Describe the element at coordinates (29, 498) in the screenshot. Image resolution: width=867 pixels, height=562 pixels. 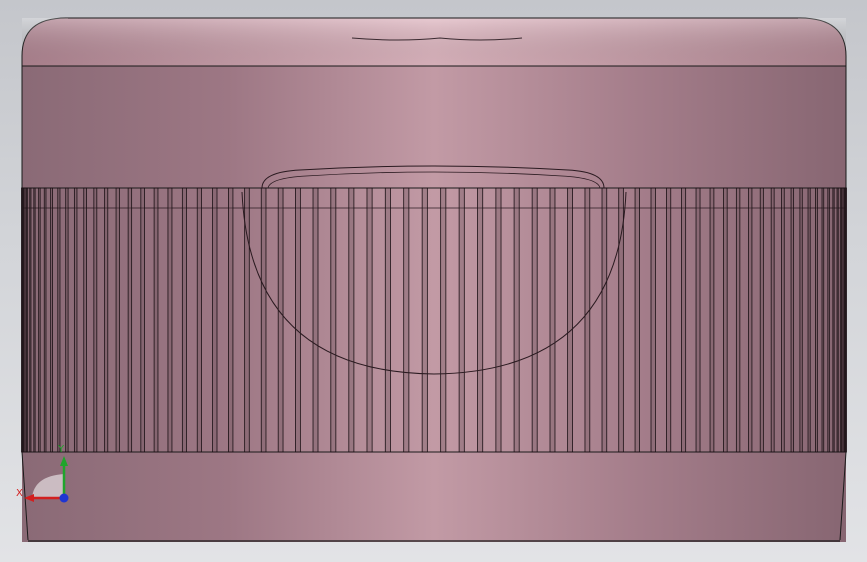
I see `x-axis-arrow-icon` at that location.